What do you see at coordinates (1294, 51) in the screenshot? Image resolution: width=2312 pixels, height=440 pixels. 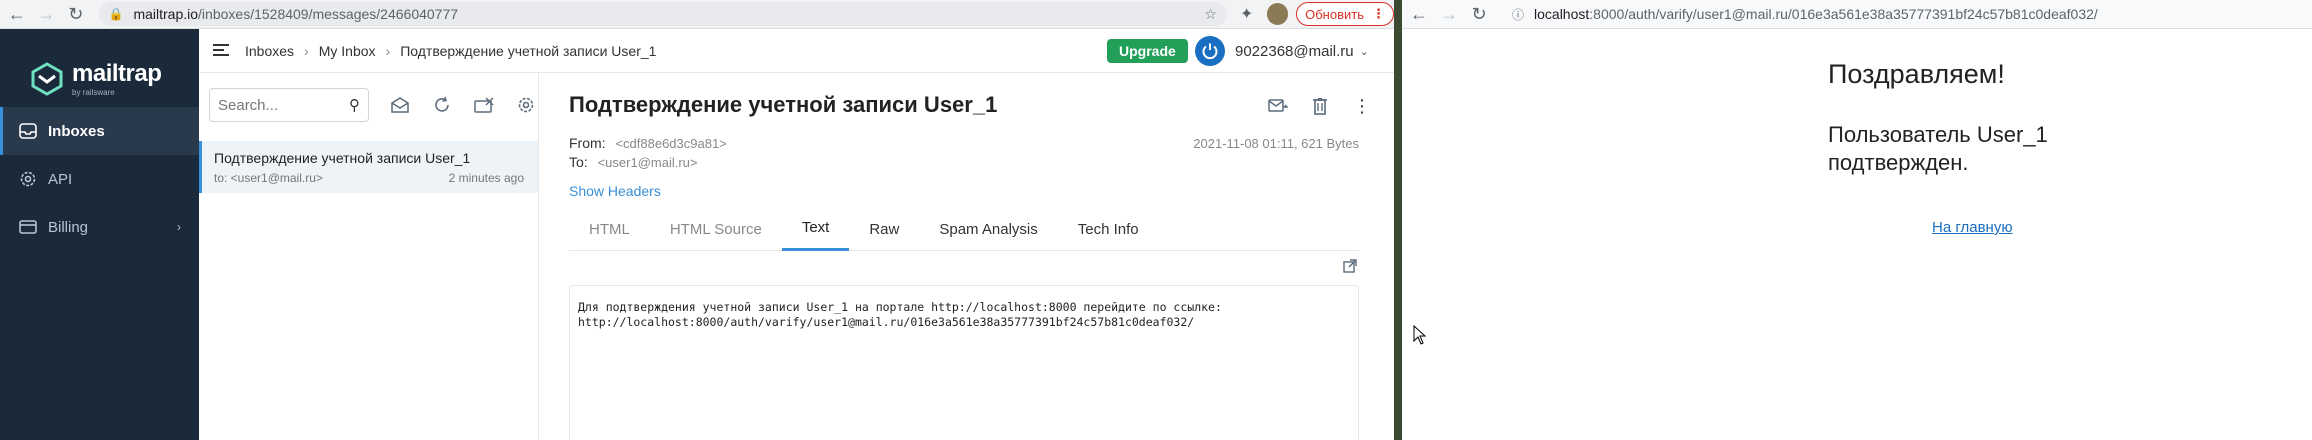 I see `account-email: 9022368@mail.ru` at bounding box center [1294, 51].